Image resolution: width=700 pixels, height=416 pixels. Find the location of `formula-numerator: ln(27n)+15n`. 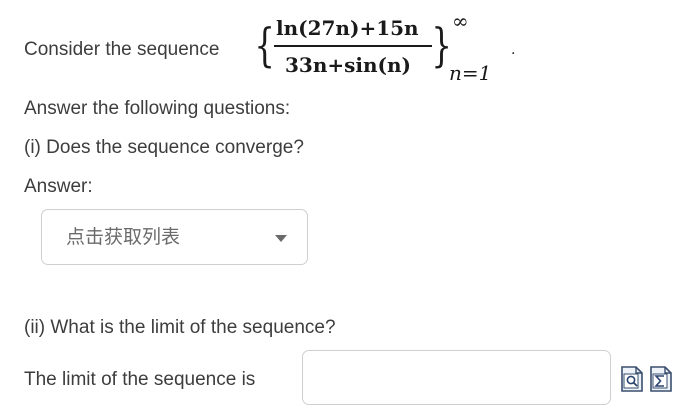

formula-numerator: ln(27n)+15n is located at coordinates (347, 28).